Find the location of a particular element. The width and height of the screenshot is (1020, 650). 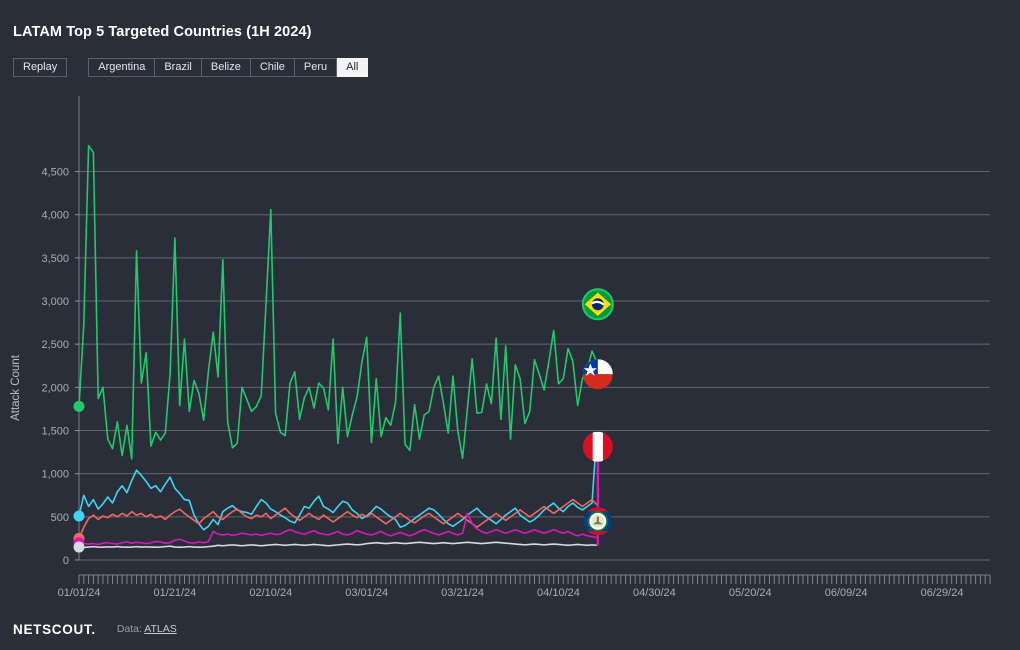

chile-flag-marker is located at coordinates (597, 374).